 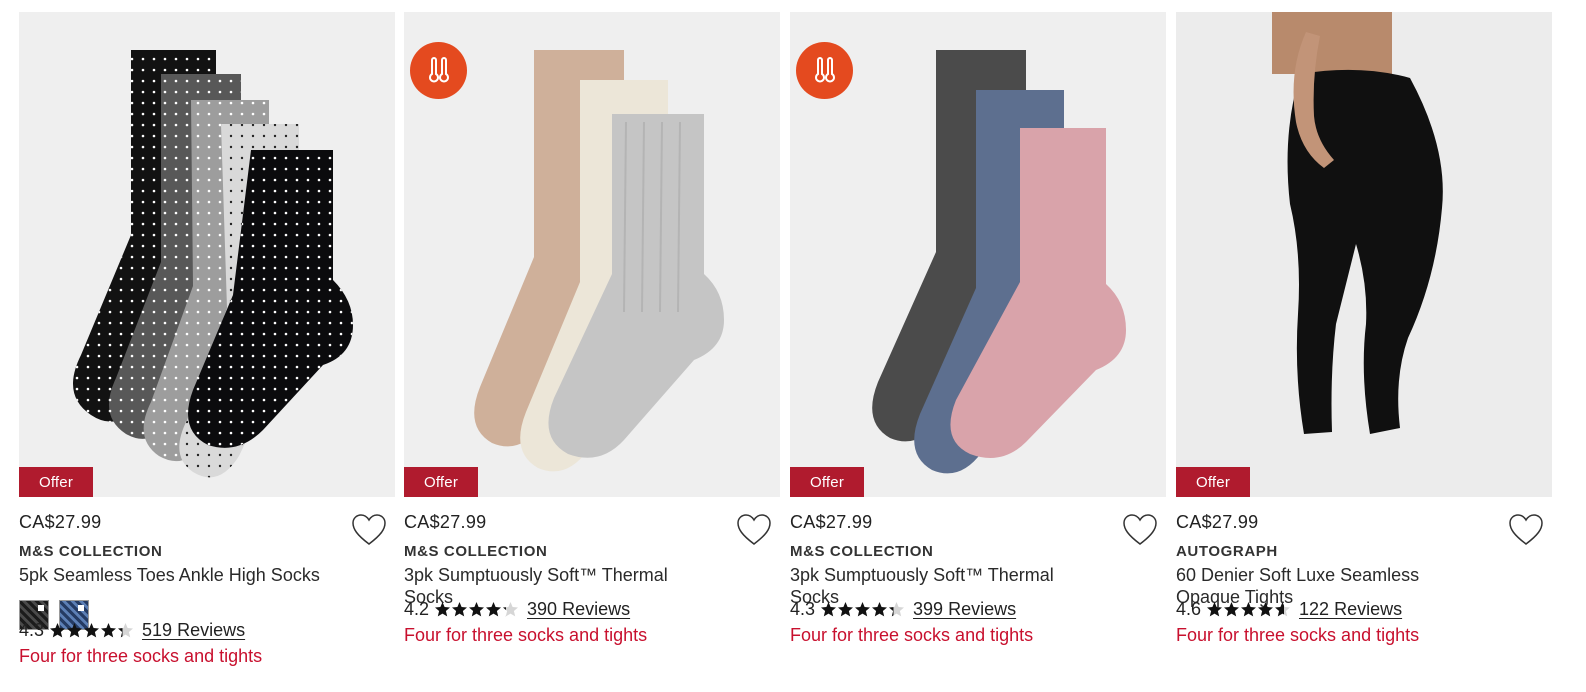 What do you see at coordinates (964, 609) in the screenshot?
I see `reviews-link: 399 Reviews` at bounding box center [964, 609].